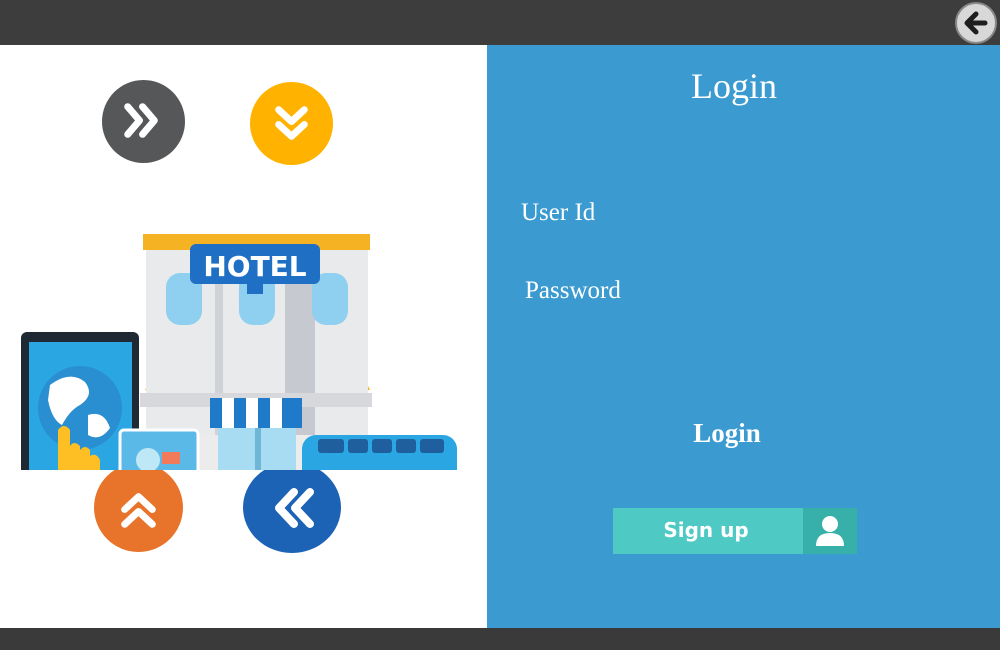  Describe the element at coordinates (500, 22) in the screenshot. I see `top-bar` at that location.